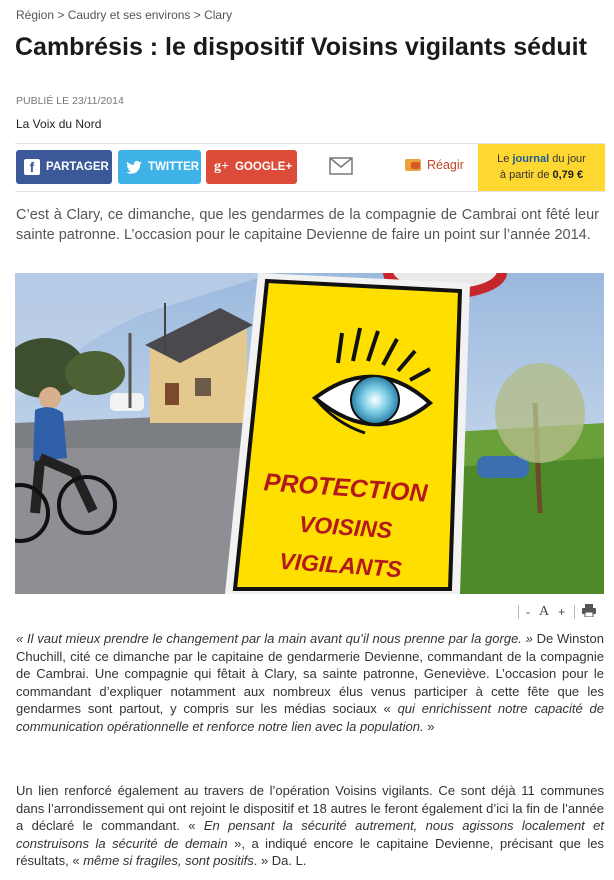 The height and width of the screenshot is (880, 614). Describe the element at coordinates (541, 159) in the screenshot. I see `journal-line-1: Le journal du jour` at that location.